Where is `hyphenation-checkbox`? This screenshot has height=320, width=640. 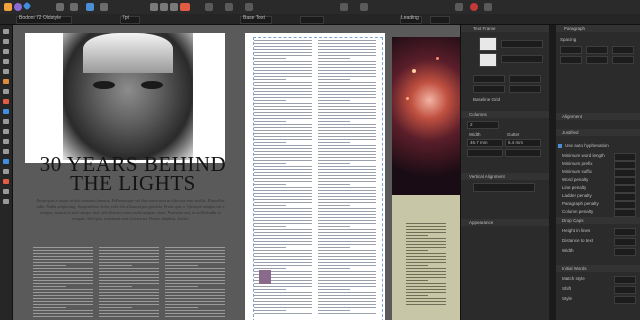
hyphenation-checkbox is located at coordinates (560, 146).